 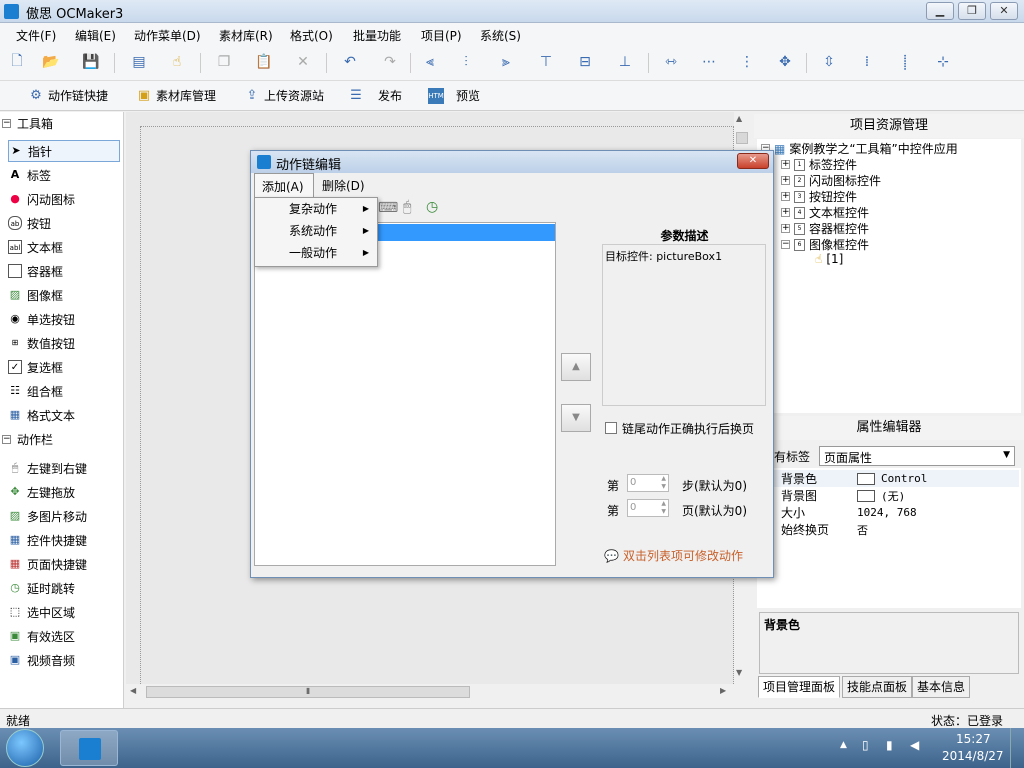 I want to click on tree-root: − ▦ 案例教学之“工具箱”中控件应用, so click(x=859, y=148).